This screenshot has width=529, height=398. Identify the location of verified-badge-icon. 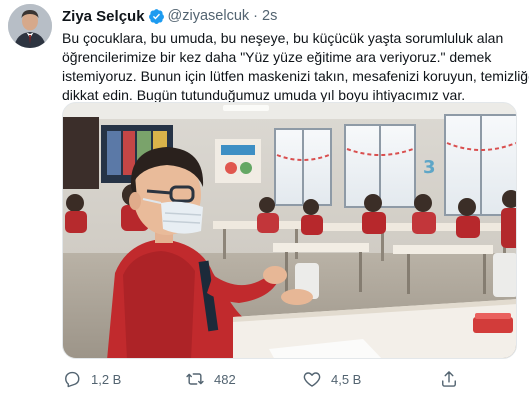
(156, 16).